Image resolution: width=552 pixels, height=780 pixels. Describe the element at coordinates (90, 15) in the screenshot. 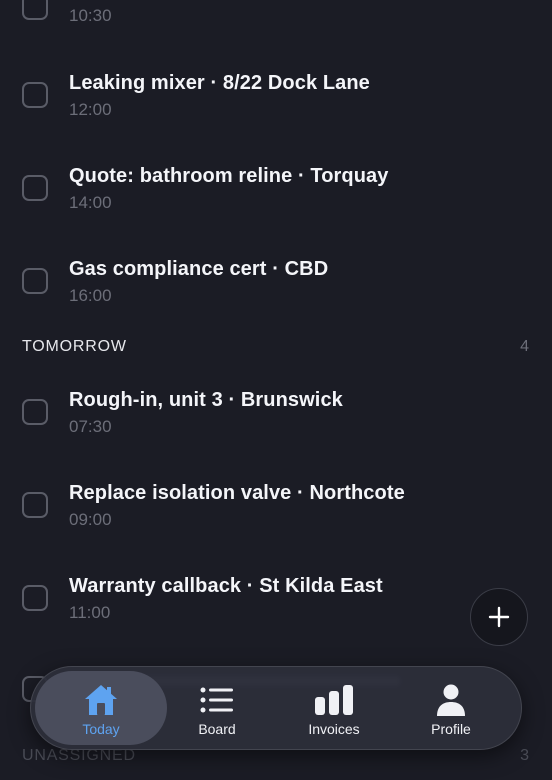

I see `task-time: 10:30` at that location.